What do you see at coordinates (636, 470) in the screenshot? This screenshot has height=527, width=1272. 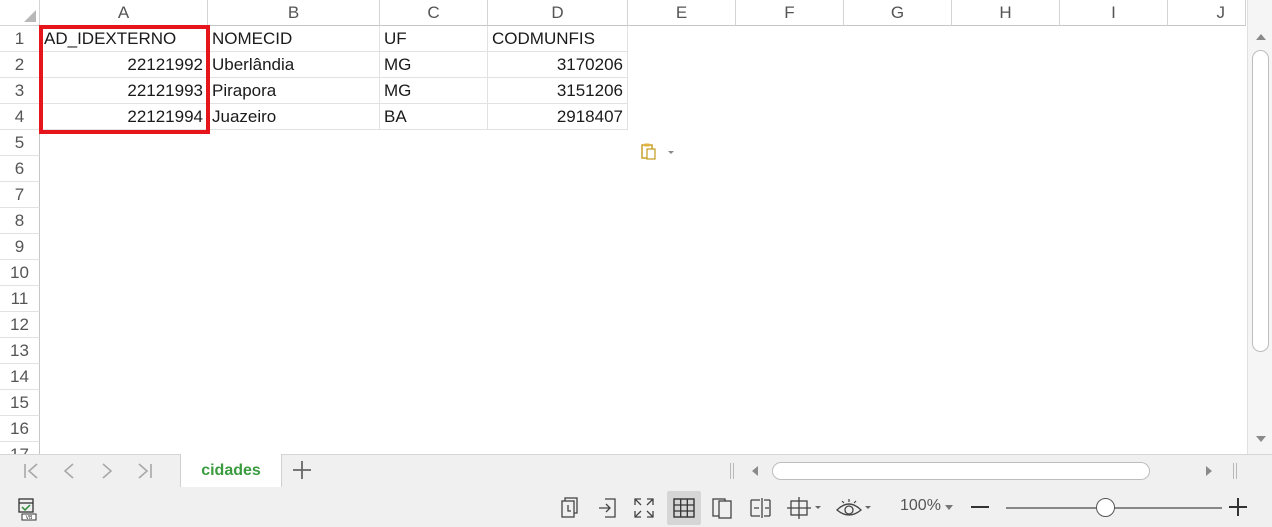 I see `sheet-tab-bar: cidades` at bounding box center [636, 470].